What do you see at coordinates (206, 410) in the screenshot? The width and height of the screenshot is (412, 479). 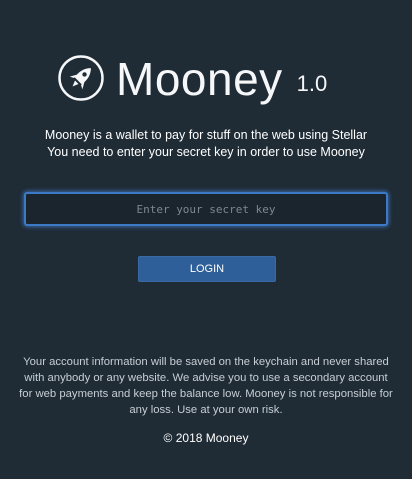 I see `disclaimer-line: any loss. Use at your own risk.` at bounding box center [206, 410].